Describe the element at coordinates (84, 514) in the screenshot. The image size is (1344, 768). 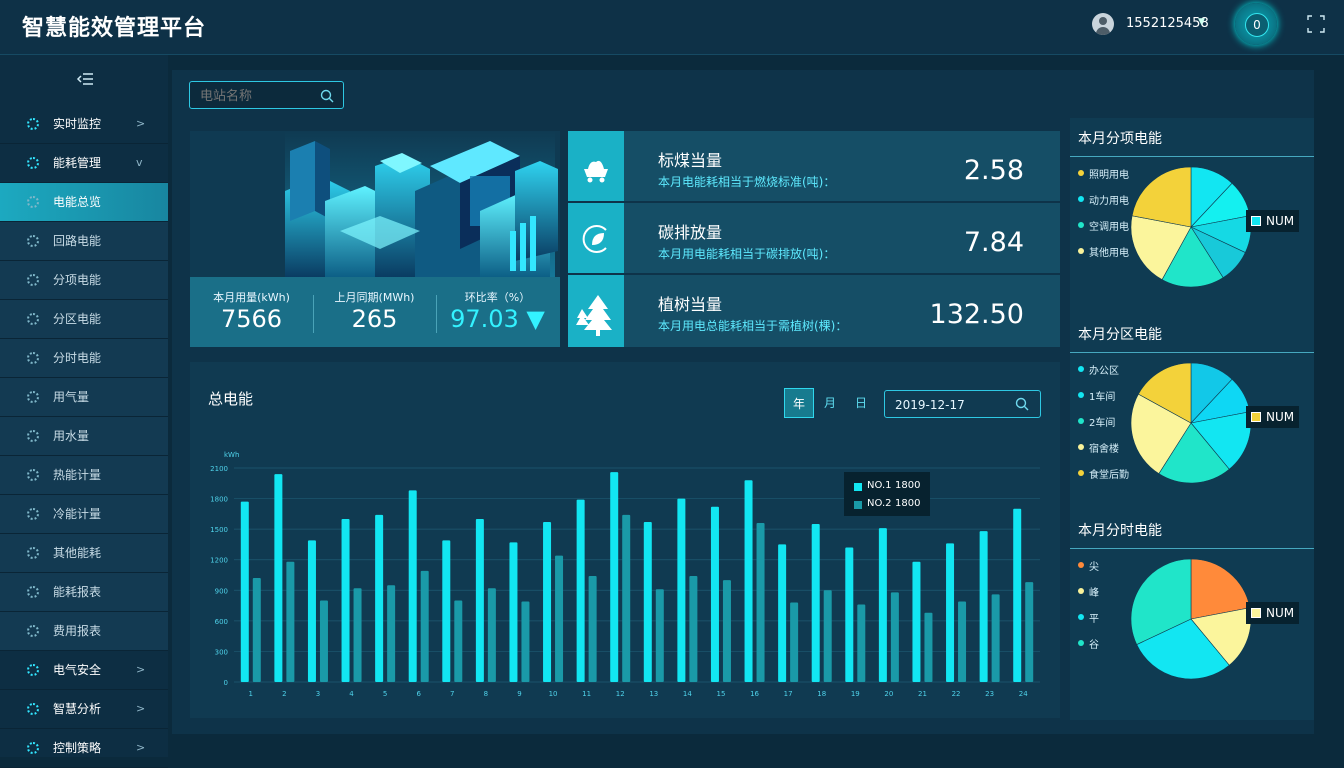
I see `sidebar-item: 冷能计量` at that location.